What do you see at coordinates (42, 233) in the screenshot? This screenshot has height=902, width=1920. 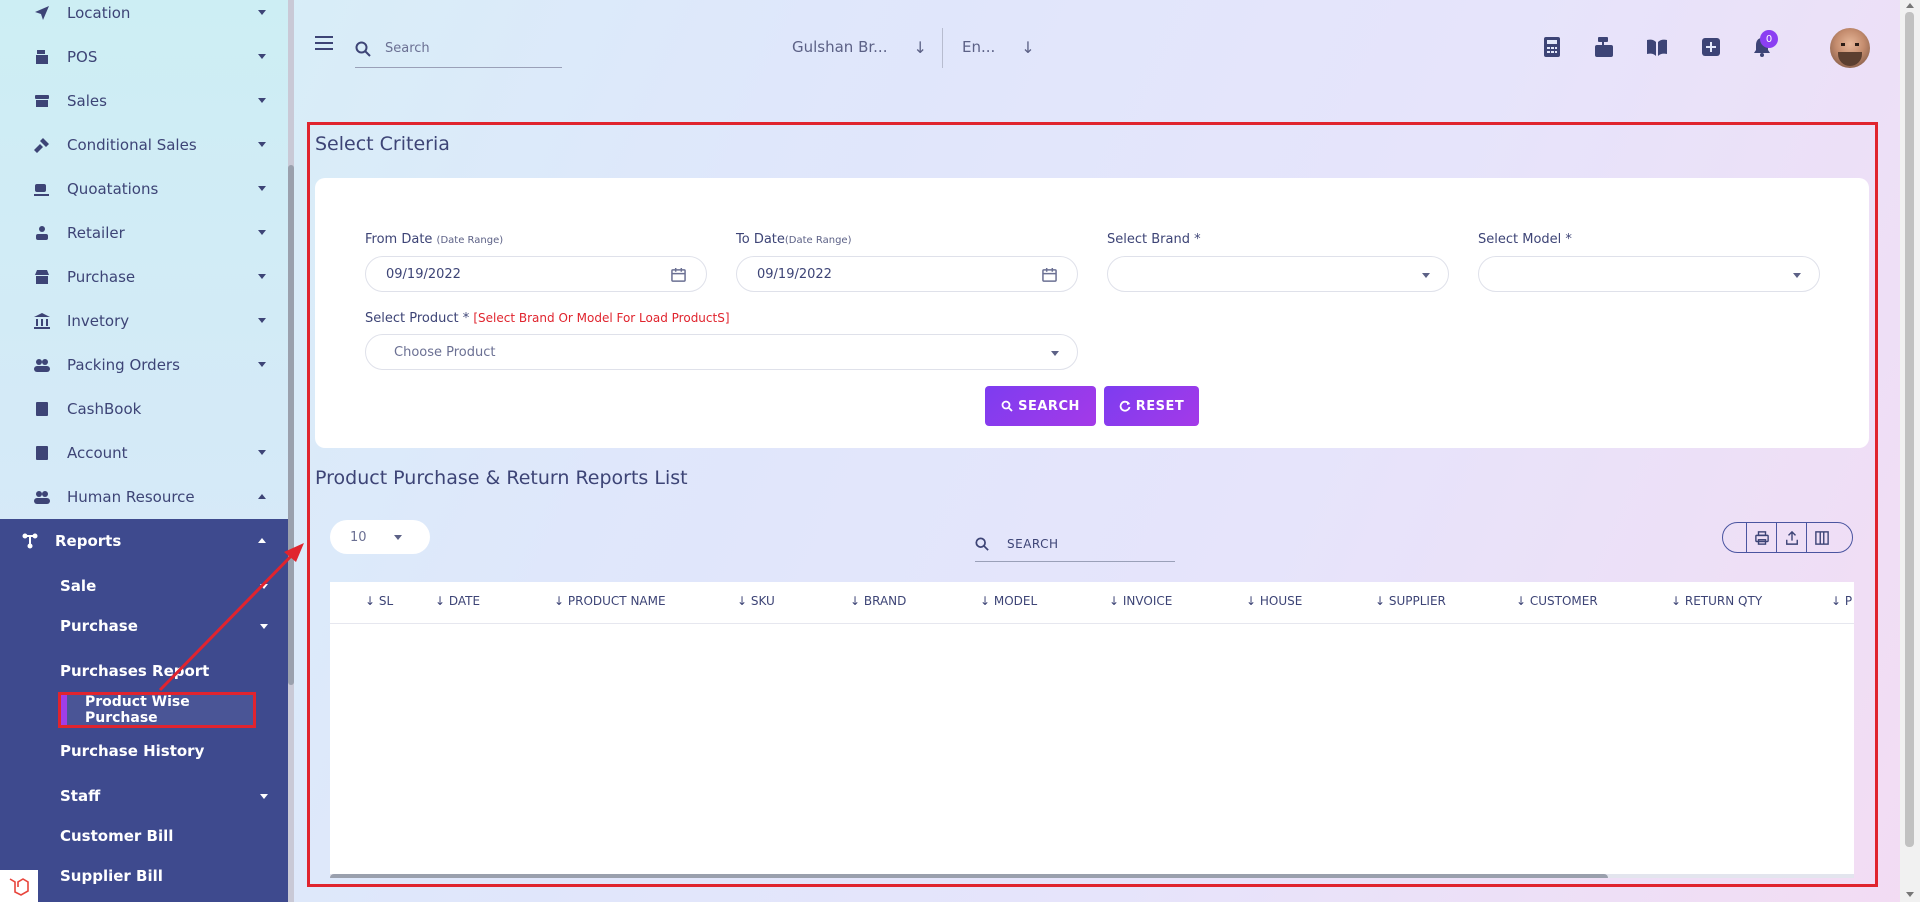 I see `retailer-icon` at bounding box center [42, 233].